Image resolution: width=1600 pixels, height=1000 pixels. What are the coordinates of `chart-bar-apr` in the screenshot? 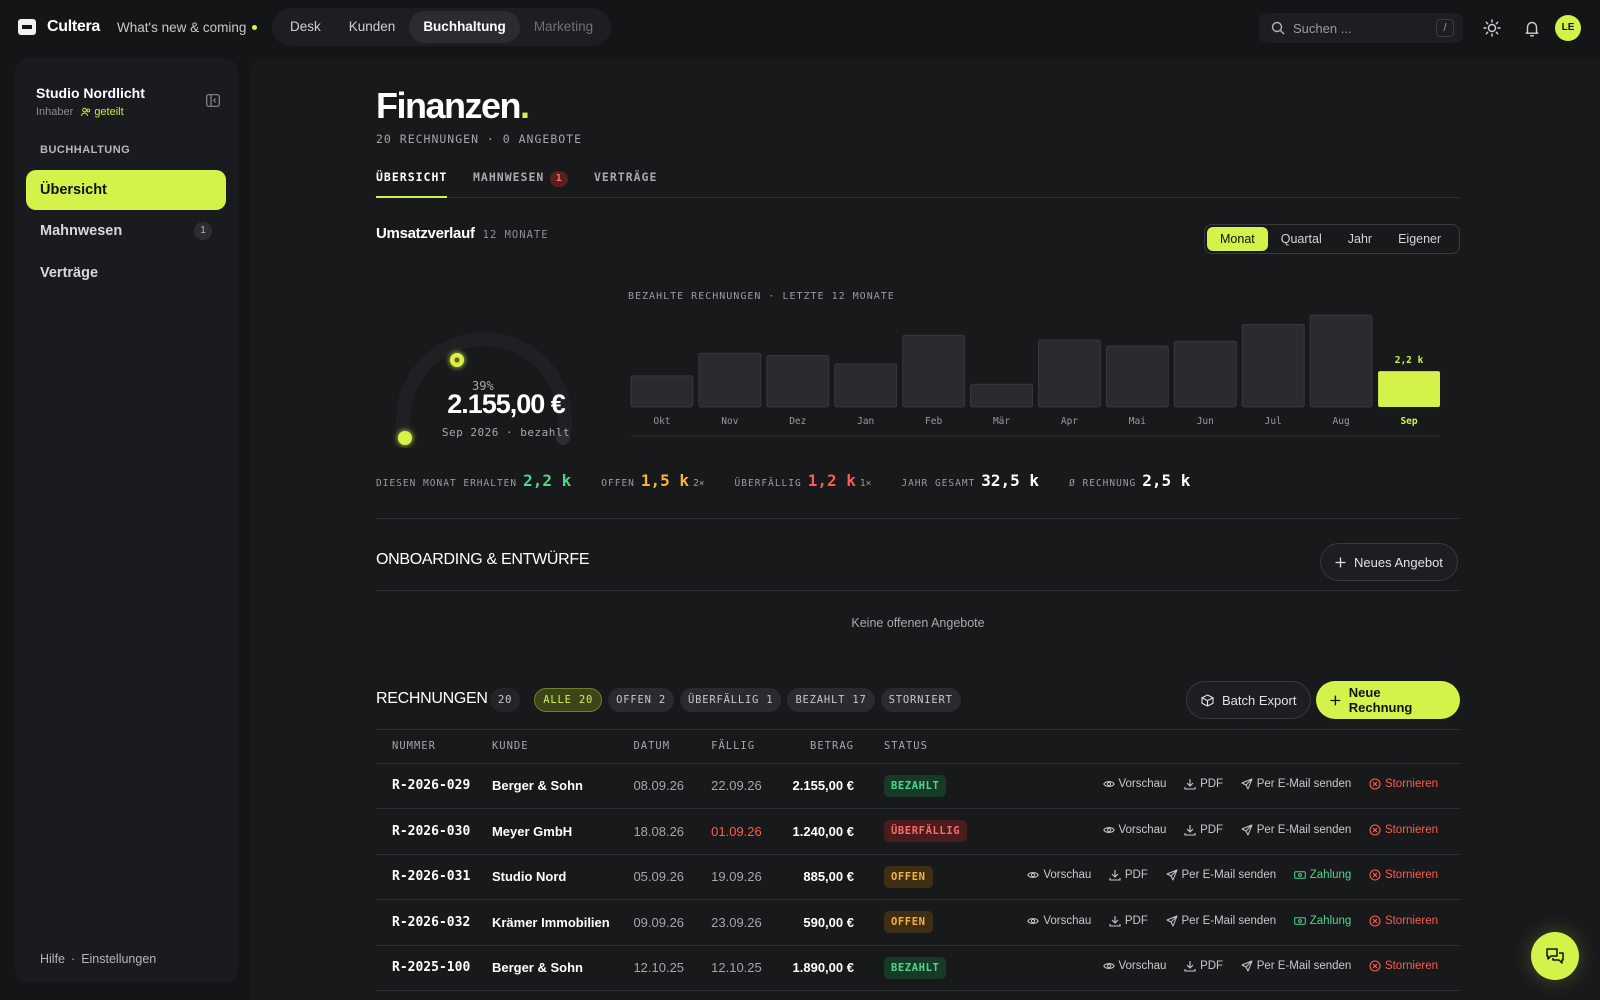 It's located at (1069, 373).